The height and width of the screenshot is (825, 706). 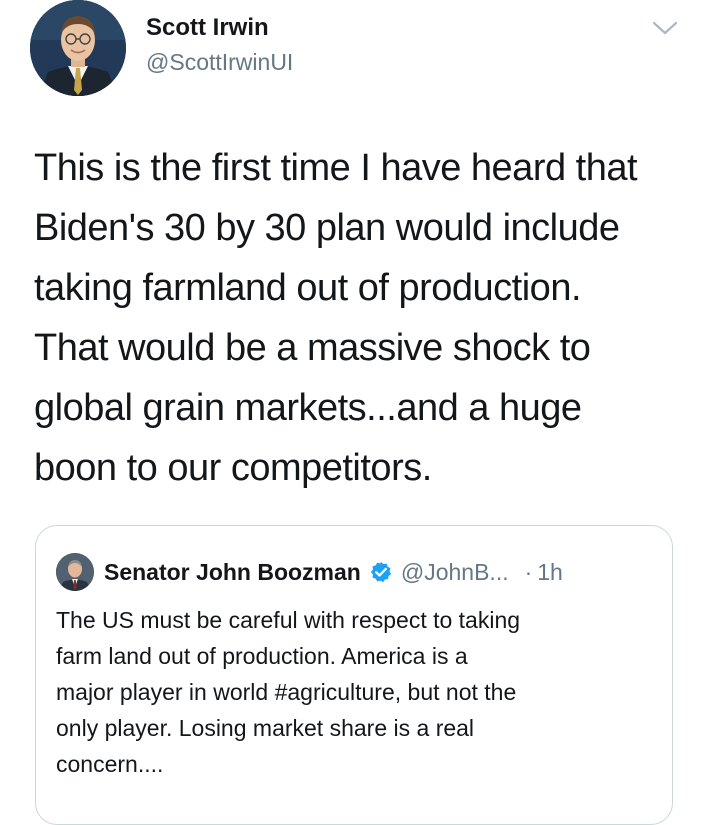 I want to click on tweet-text-line: boon to our competitors., so click(x=233, y=468).